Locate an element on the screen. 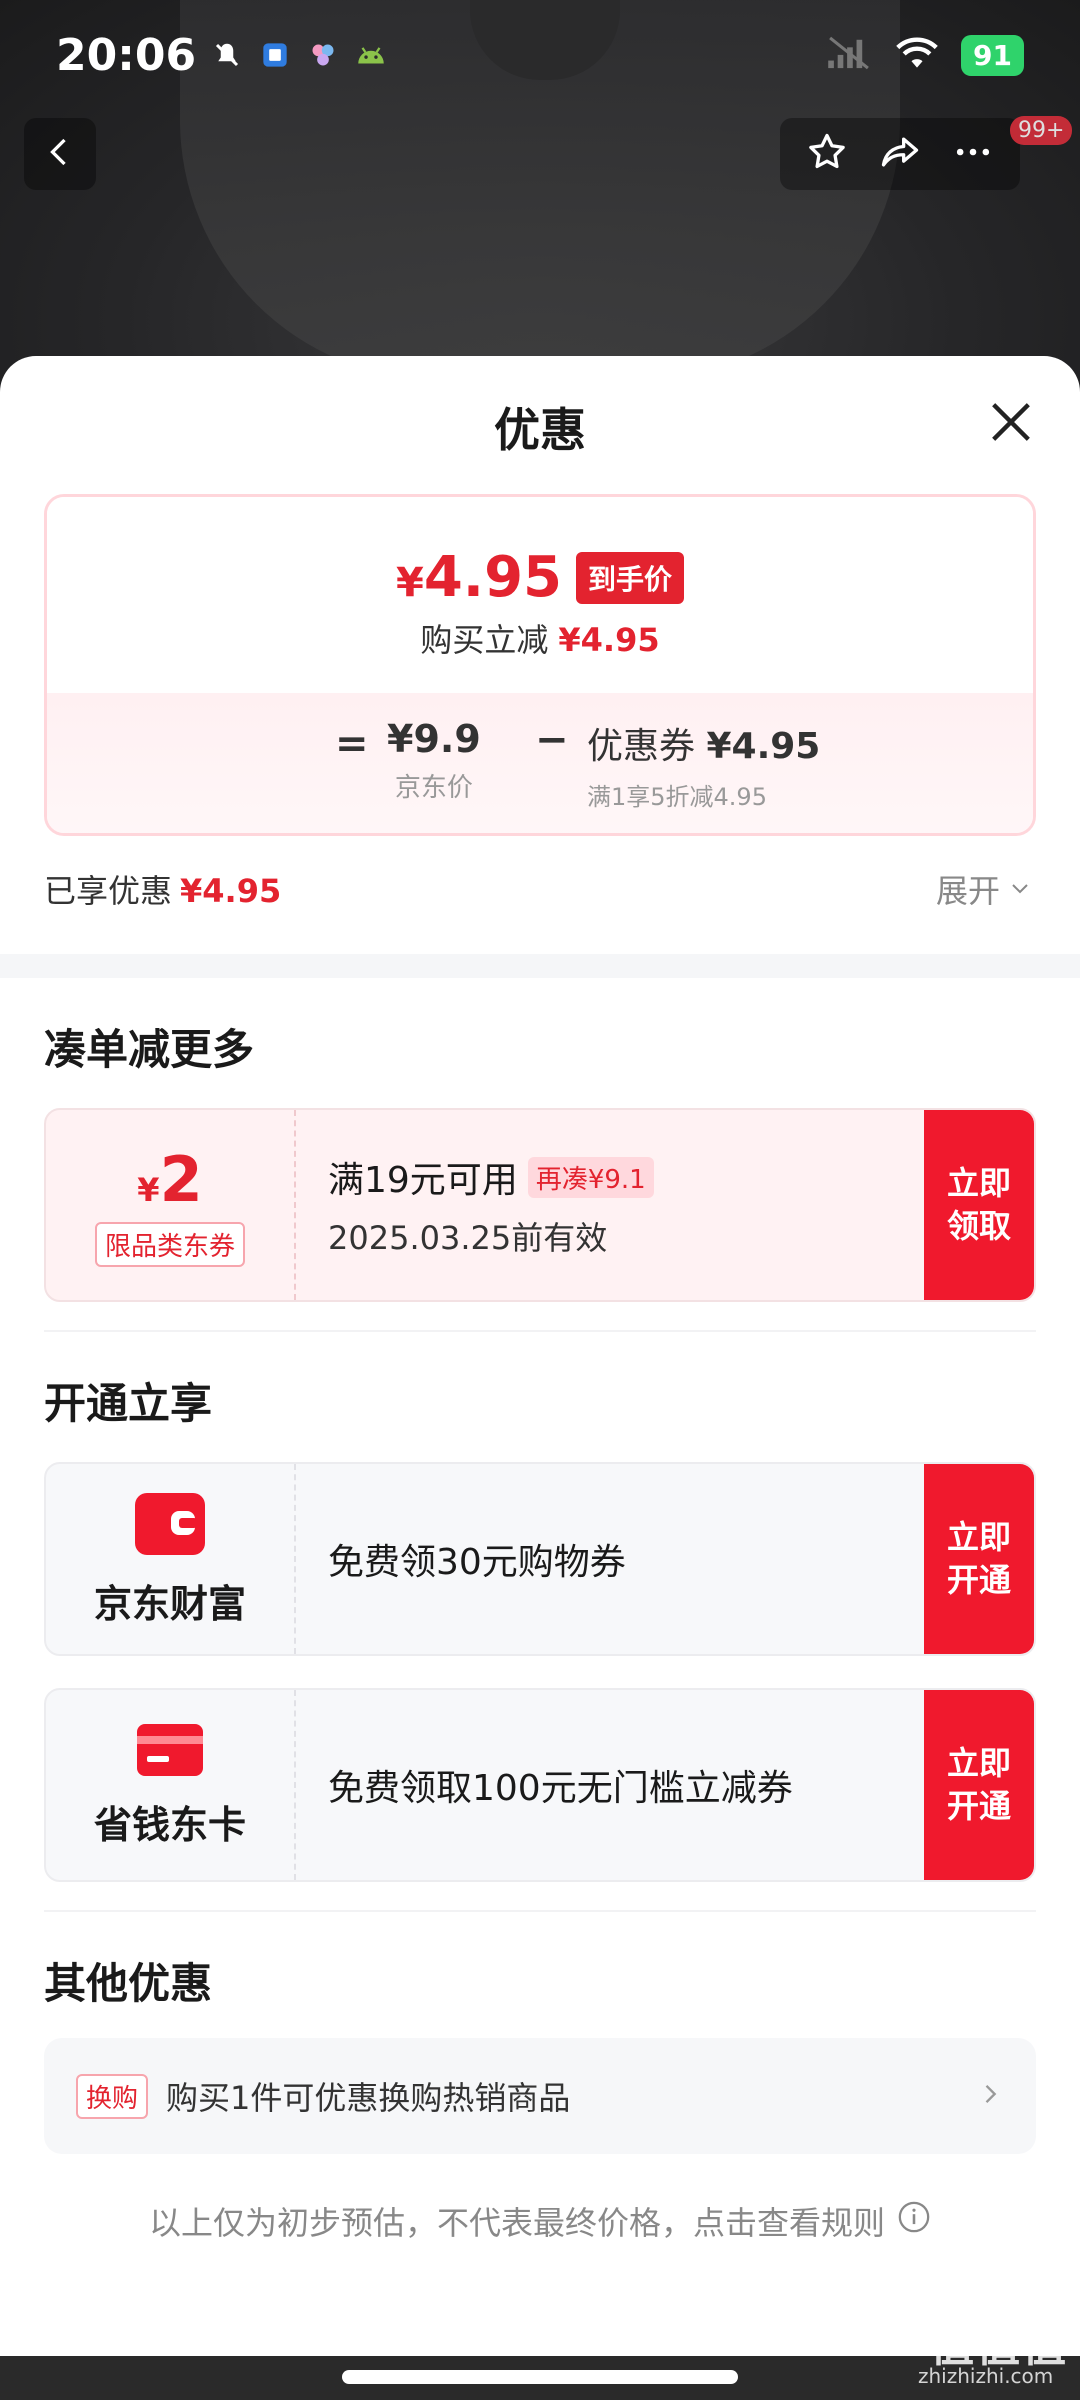  final-price: ¥4.95 is located at coordinates (478, 577).